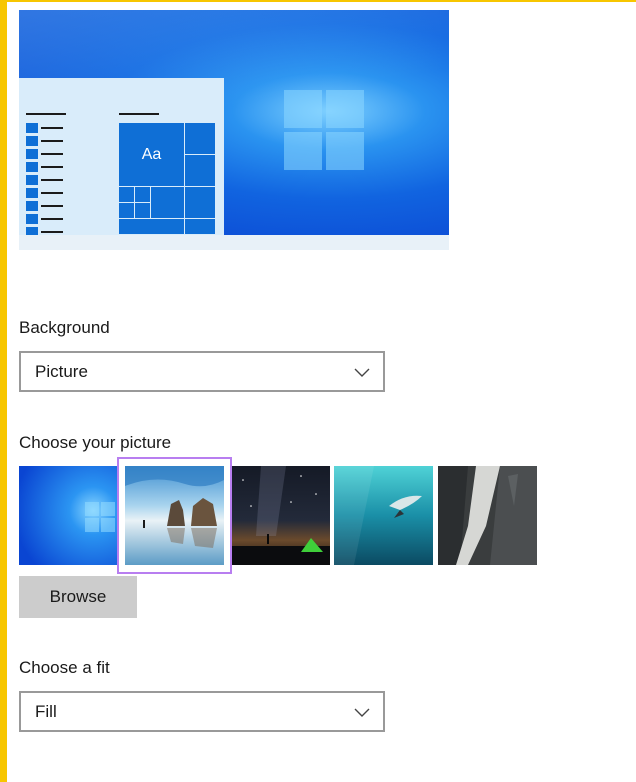  What do you see at coordinates (280, 515) in the screenshot?
I see `picture-thumbnail-night-sky-tent` at bounding box center [280, 515].